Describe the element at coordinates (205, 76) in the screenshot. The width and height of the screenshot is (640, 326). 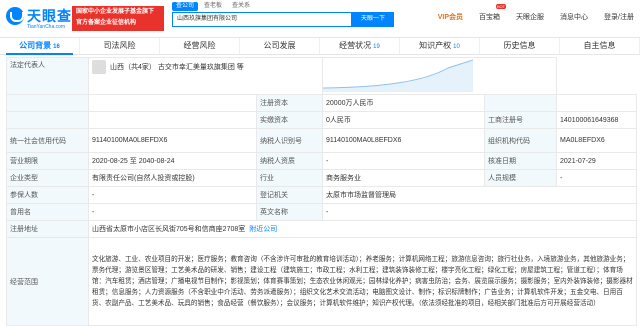
I see `legal-rep-value: 山西（共4家） 古交市幸汇美量玖旗集团 等` at that location.